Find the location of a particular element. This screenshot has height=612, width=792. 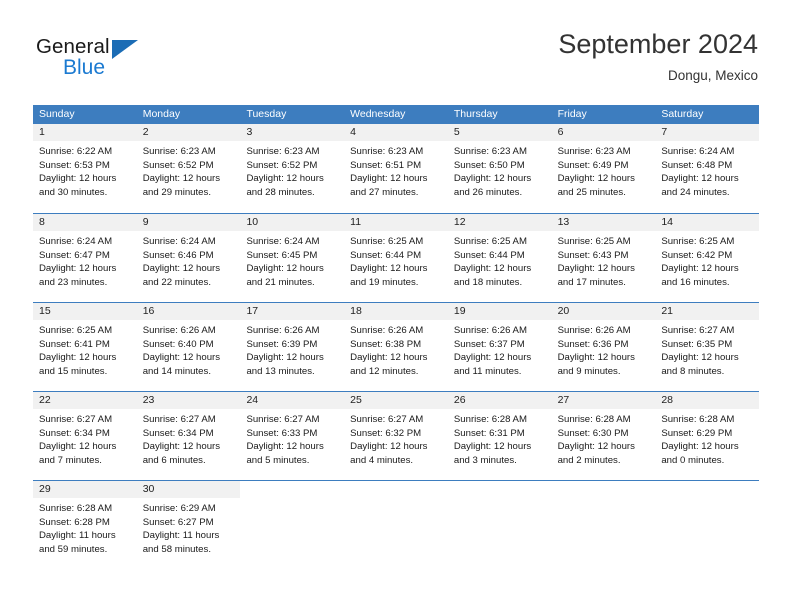

sunset-text: Sunset: 6:42 PM is located at coordinates (697, 255).